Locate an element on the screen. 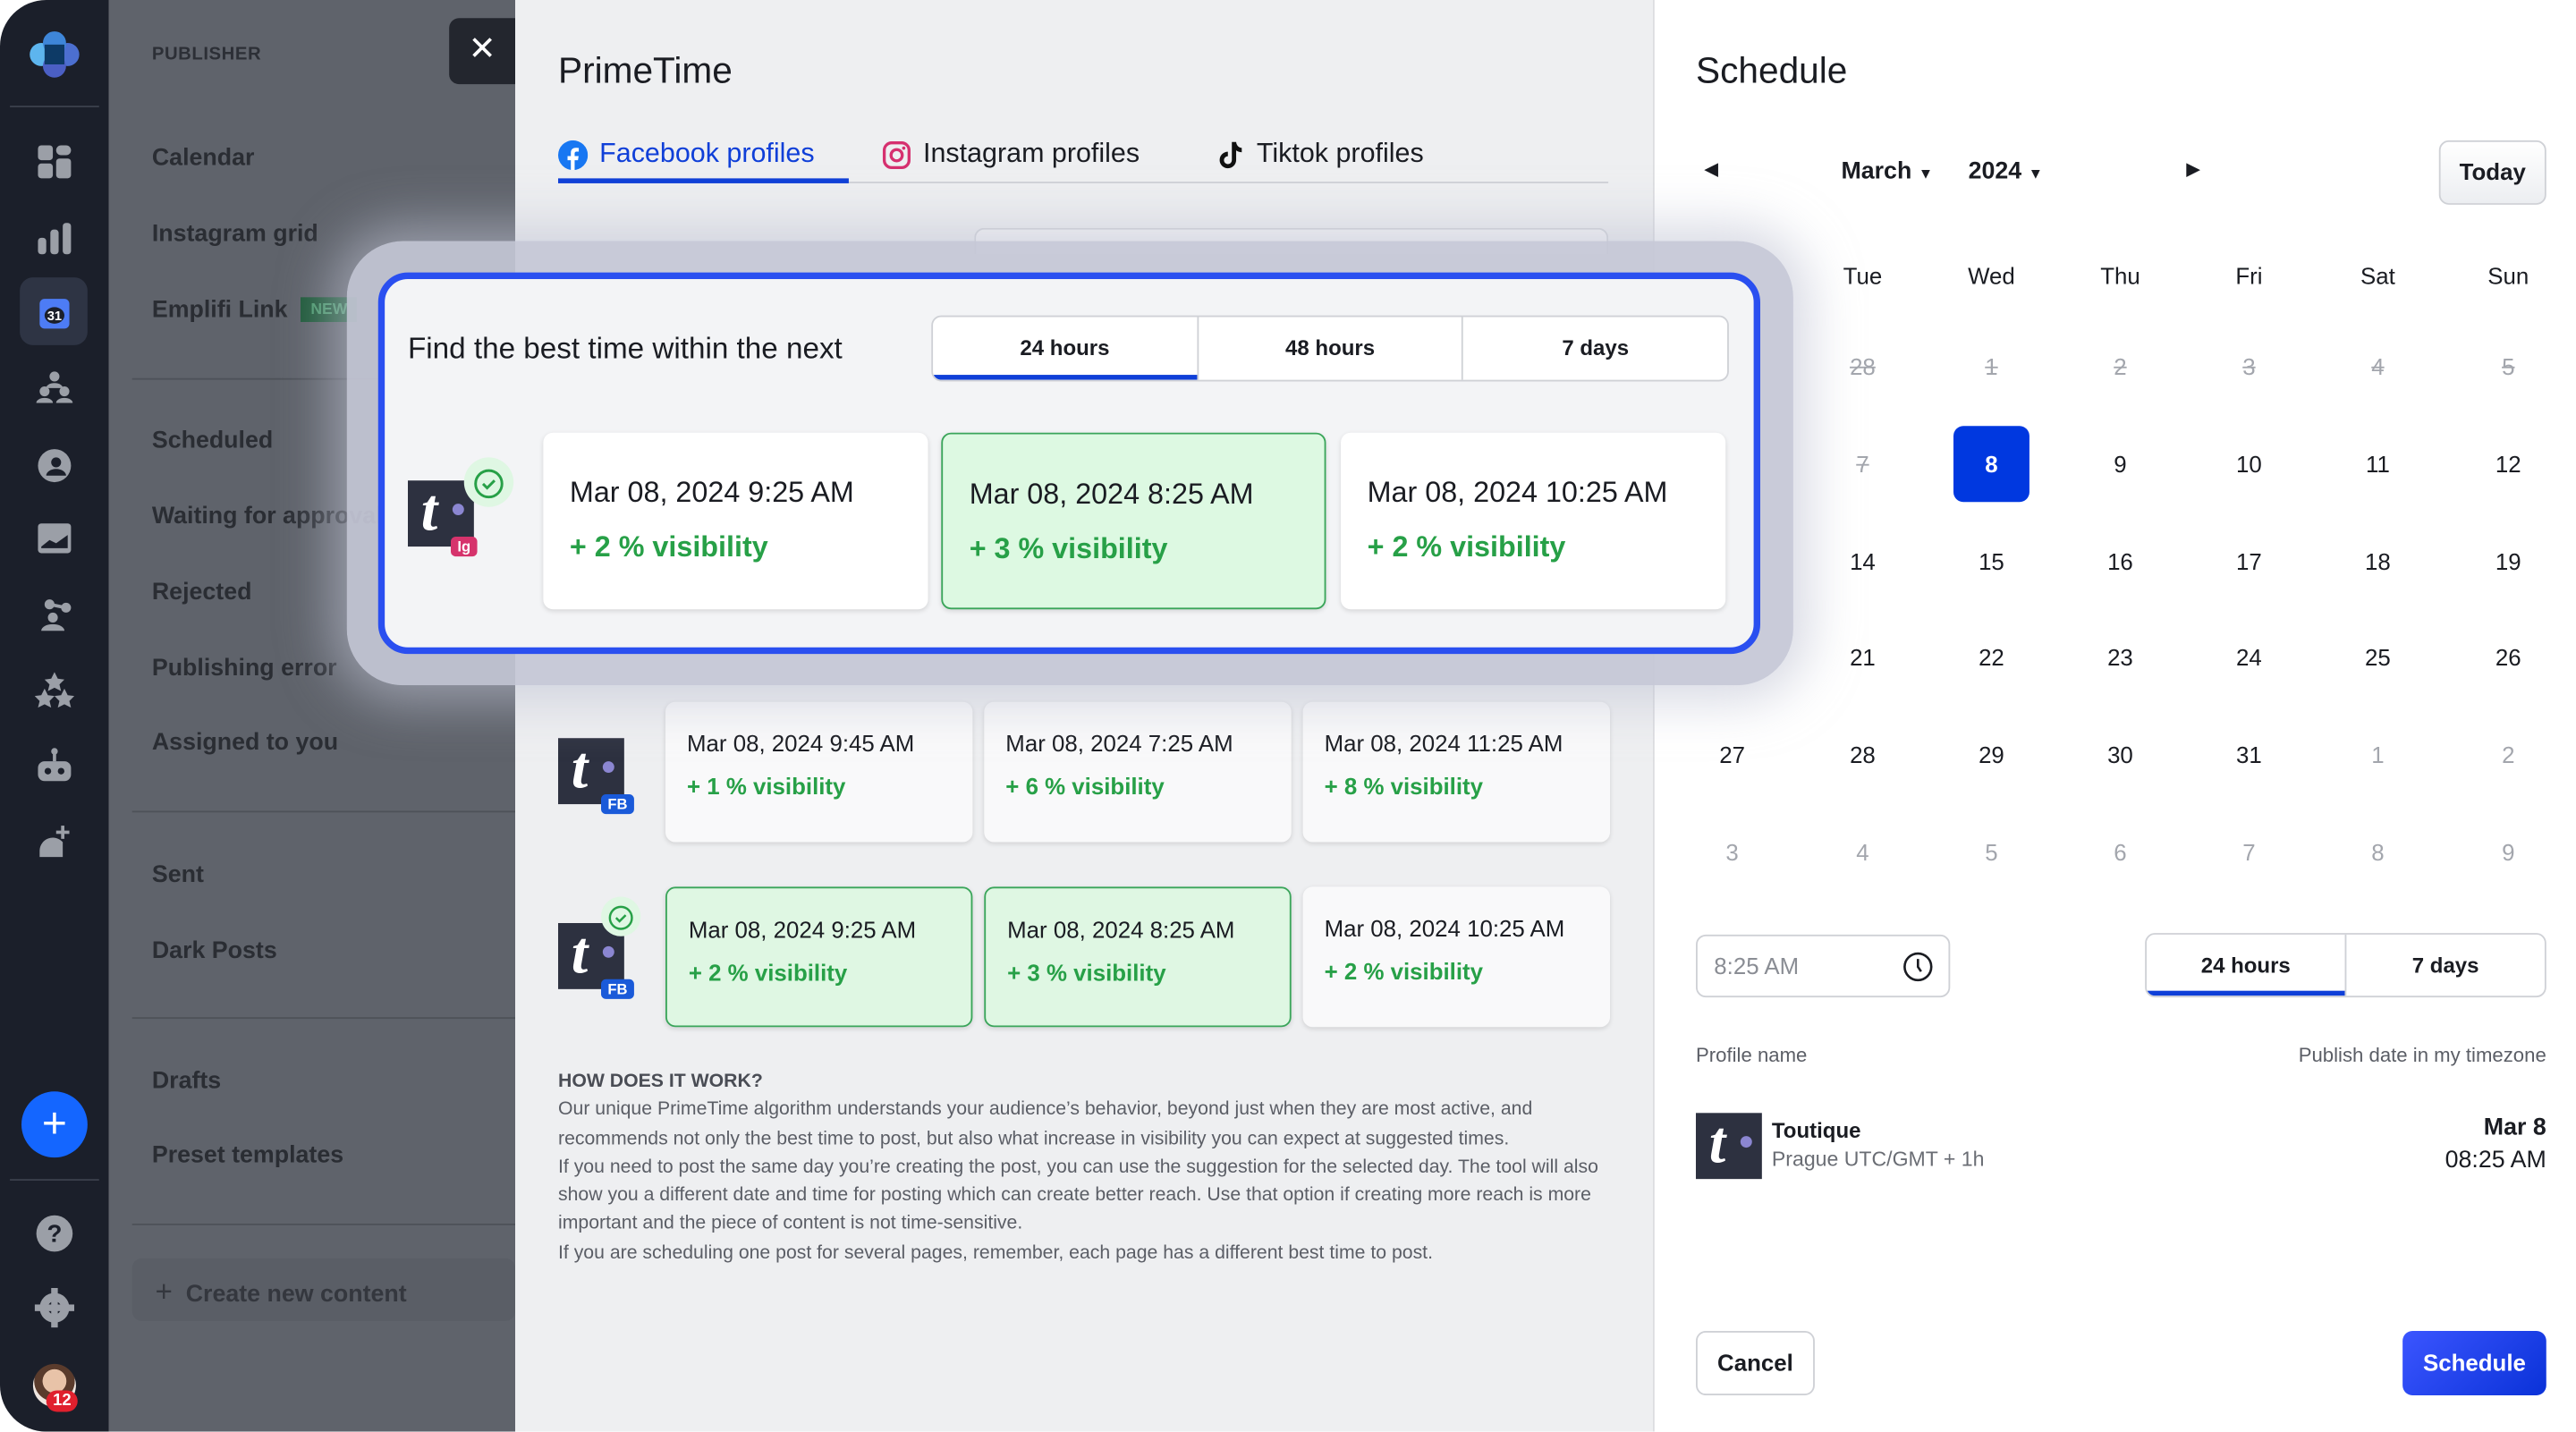 The image size is (2576, 1432). app-logo is located at coordinates (54, 54).